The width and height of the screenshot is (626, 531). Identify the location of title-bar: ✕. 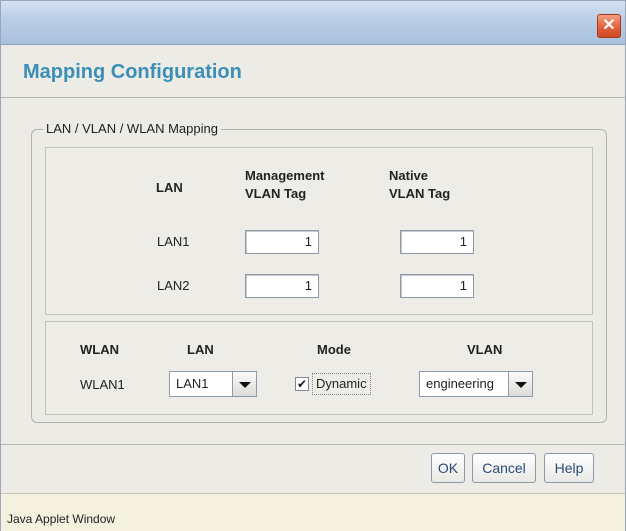
(313, 23).